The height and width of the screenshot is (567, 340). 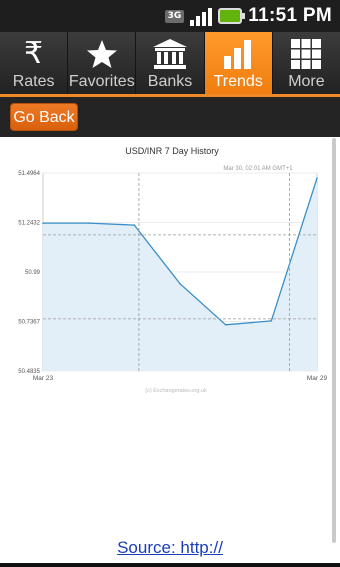 I want to click on tab-more-label: More, so click(x=306, y=81).